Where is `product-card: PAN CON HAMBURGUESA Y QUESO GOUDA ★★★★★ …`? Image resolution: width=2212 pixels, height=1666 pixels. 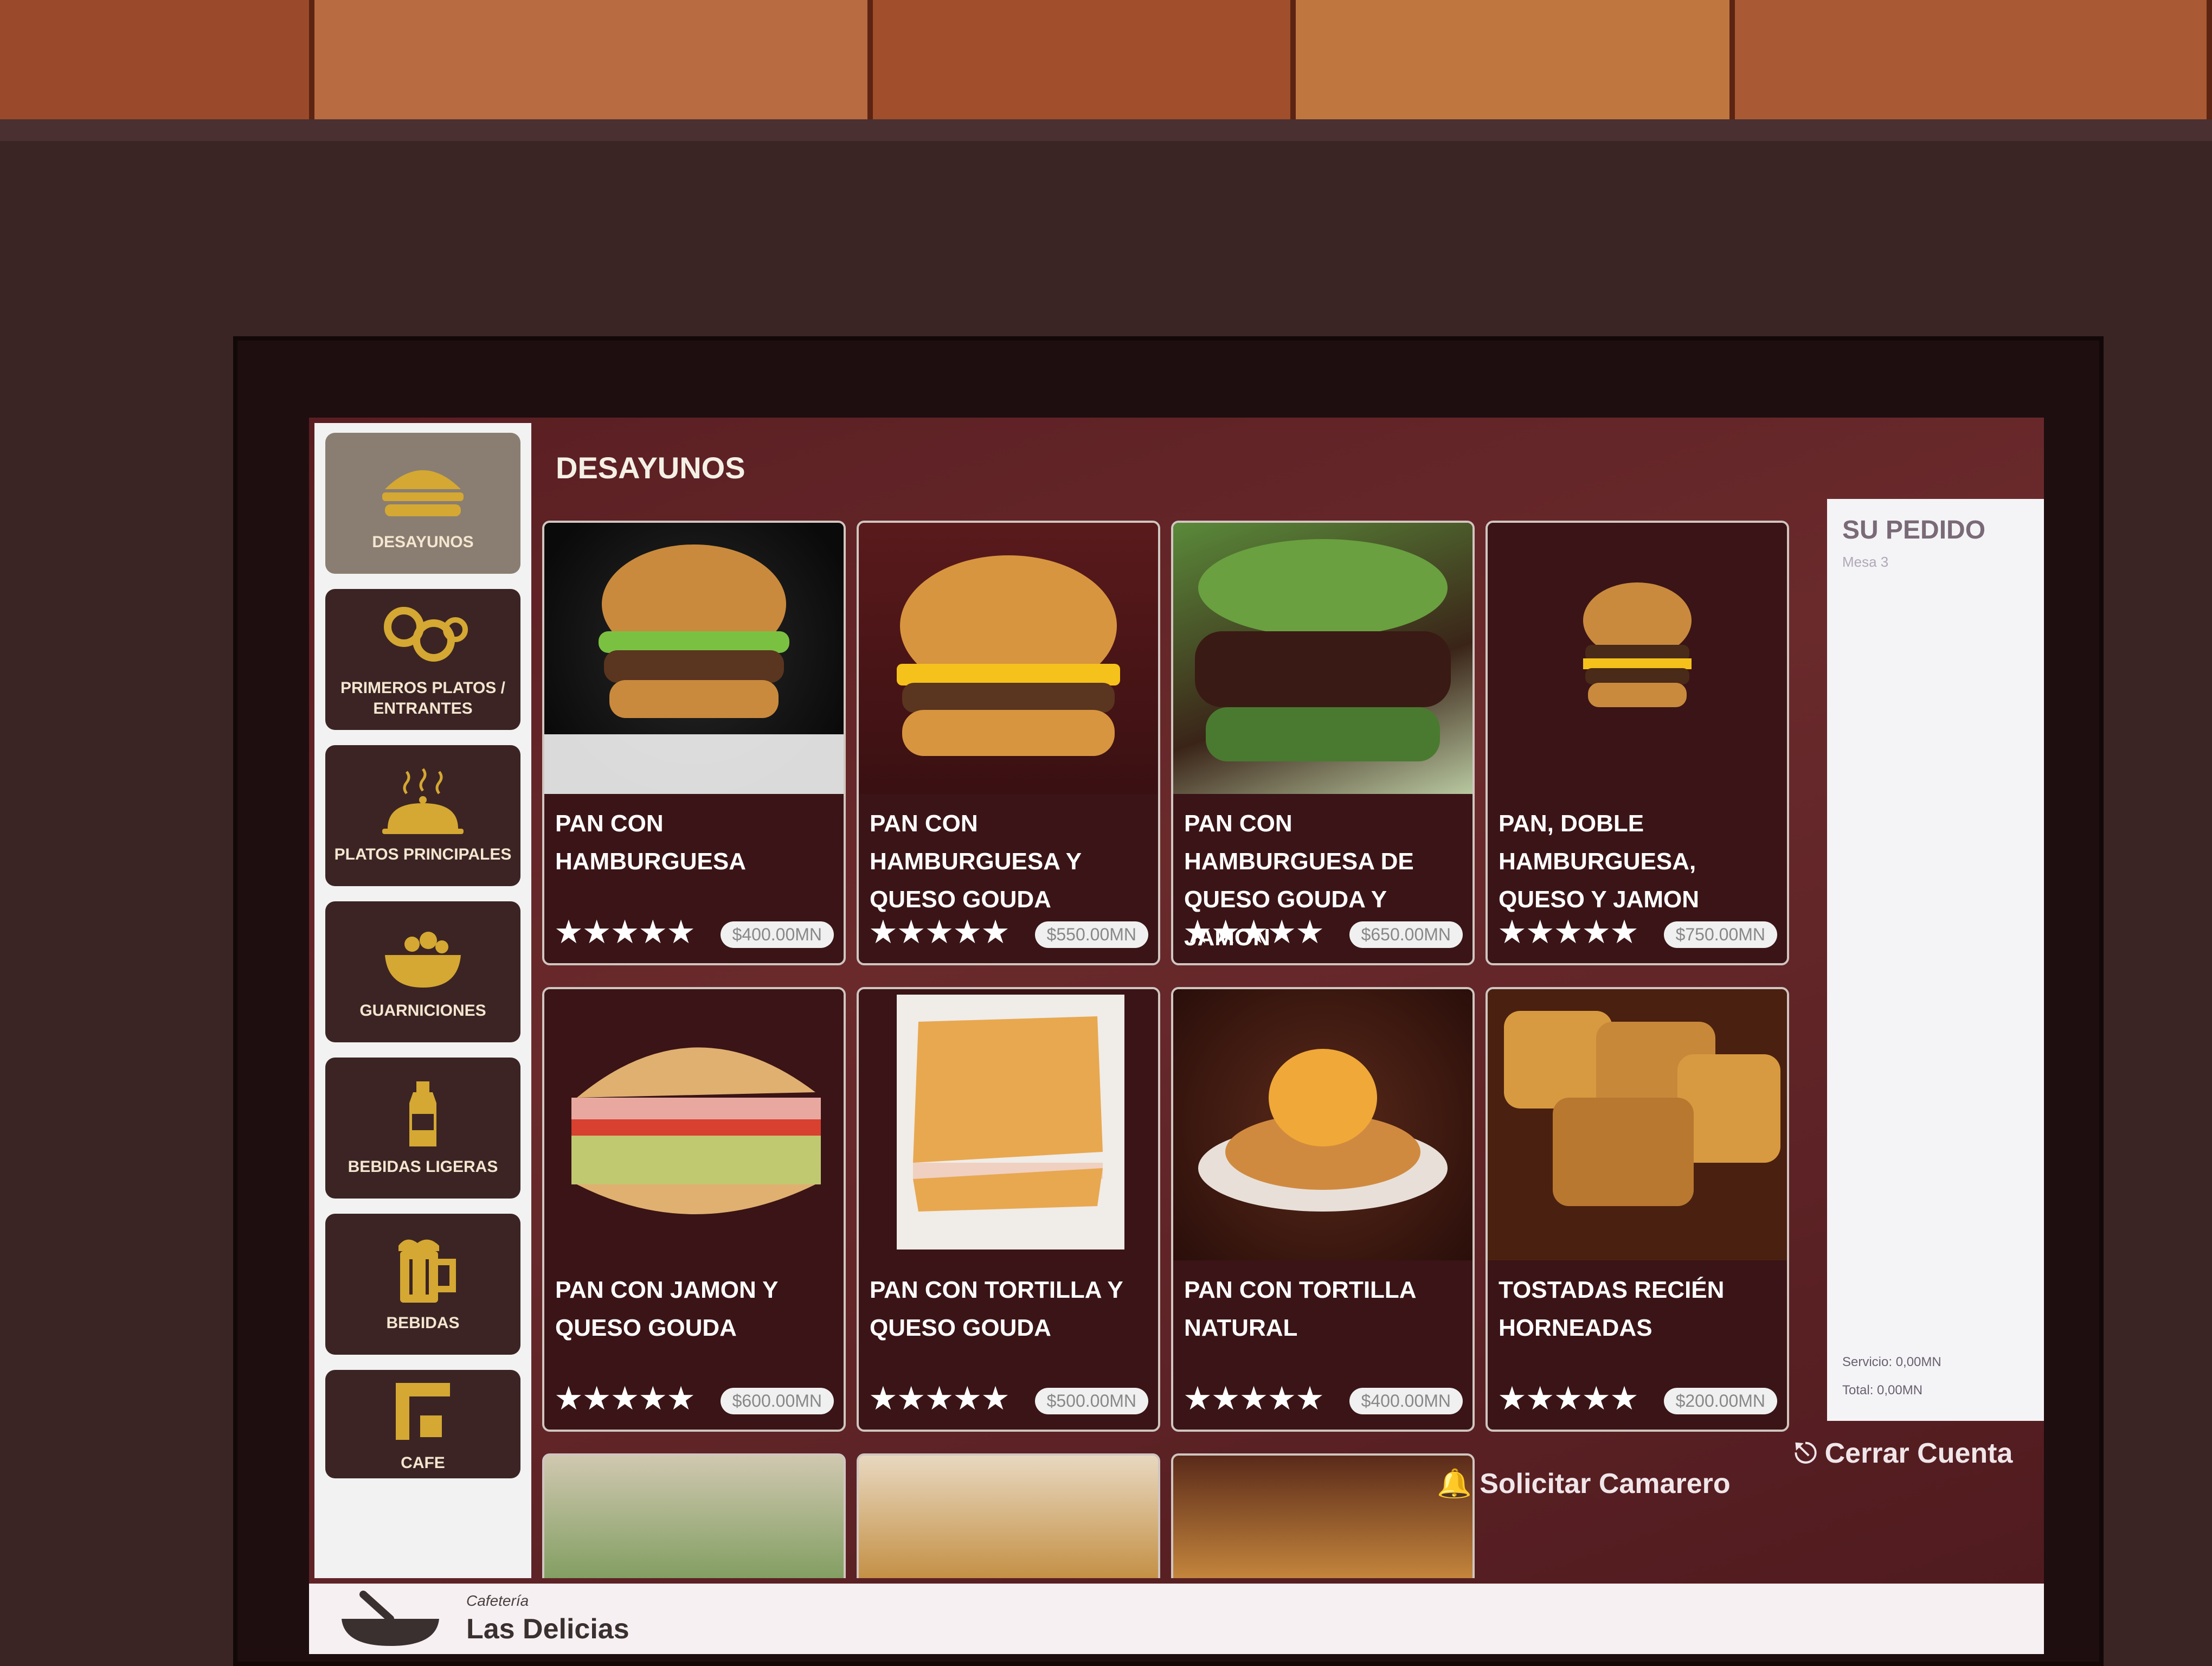
product-card: PAN CON HAMBURGUESA Y QUESO GOUDA ★★★★★ … is located at coordinates (1008, 743).